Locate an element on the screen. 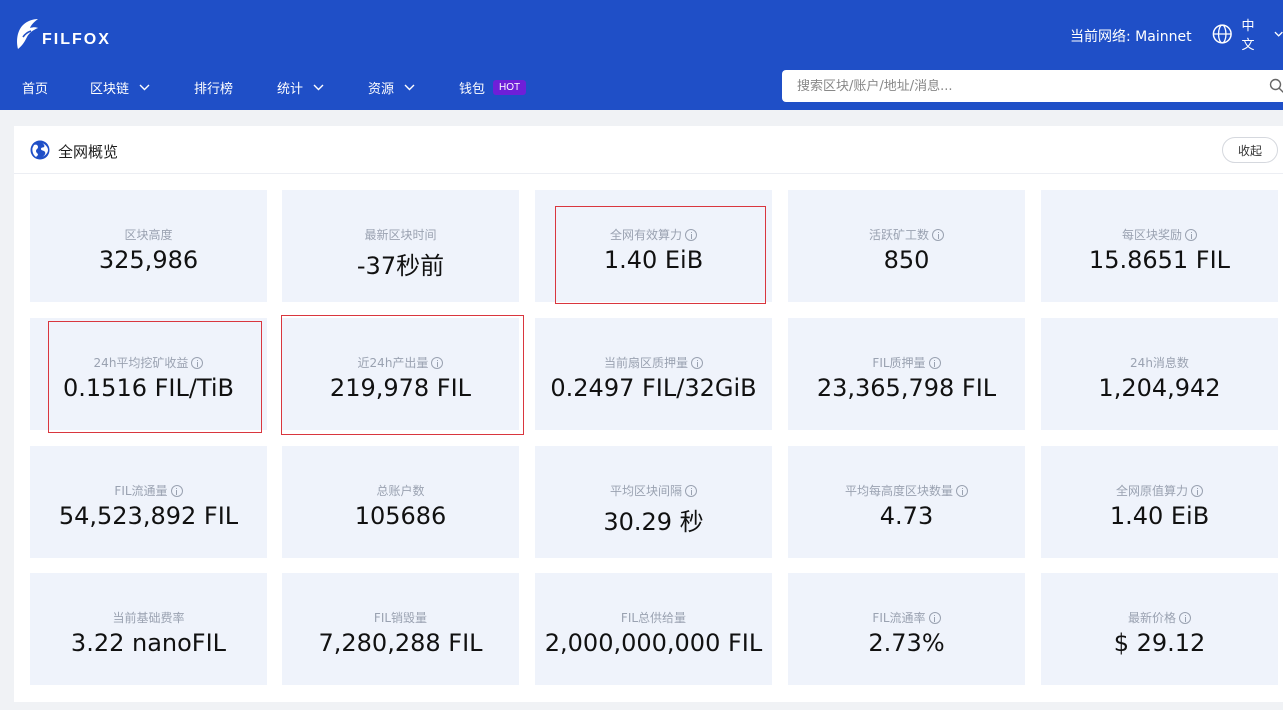  stat-label: 区块高度 is located at coordinates (148, 234).